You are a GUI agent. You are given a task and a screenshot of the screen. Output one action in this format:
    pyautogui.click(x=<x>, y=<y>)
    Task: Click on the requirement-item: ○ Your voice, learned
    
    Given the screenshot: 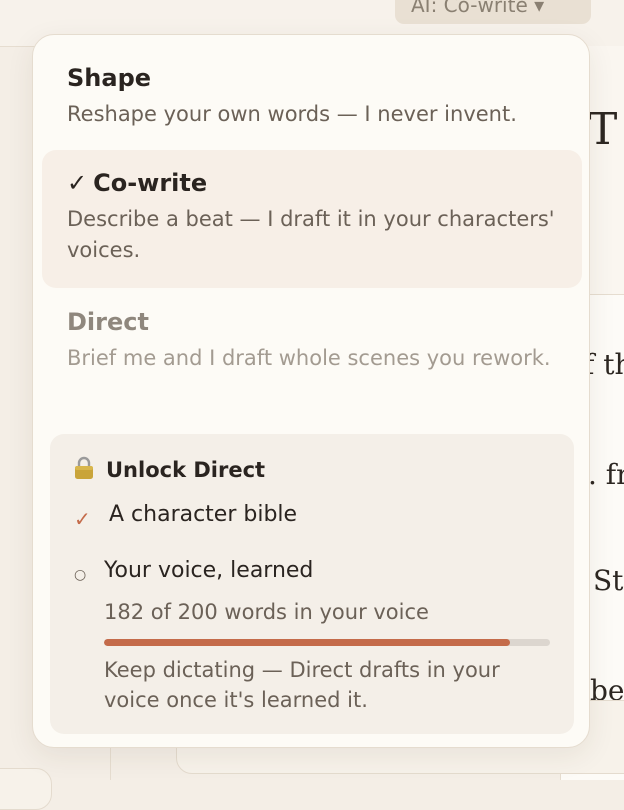 What is the action you would take?
    pyautogui.click(x=193, y=570)
    